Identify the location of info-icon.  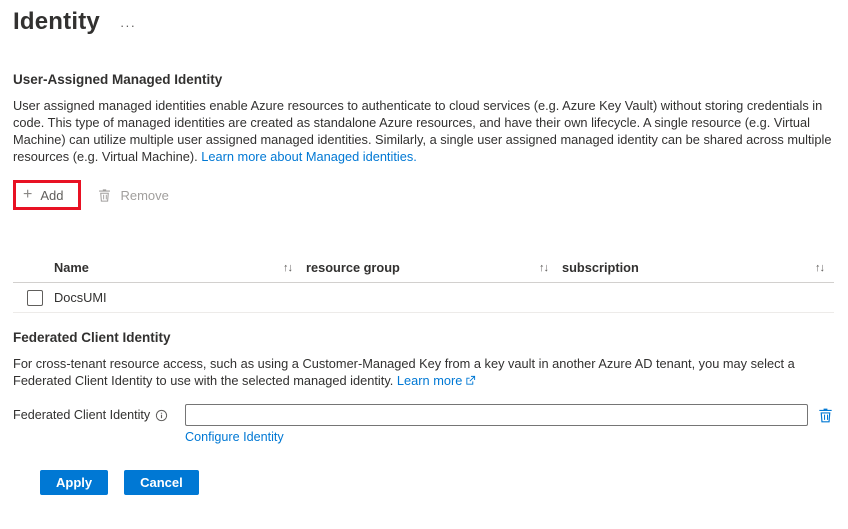
(161, 415).